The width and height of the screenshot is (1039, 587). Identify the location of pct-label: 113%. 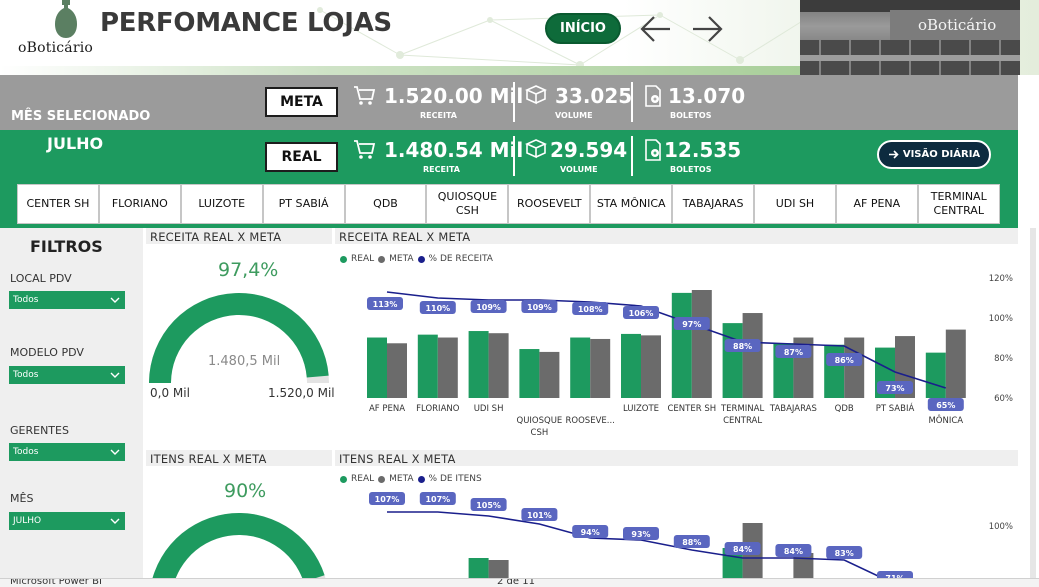
(385, 304).